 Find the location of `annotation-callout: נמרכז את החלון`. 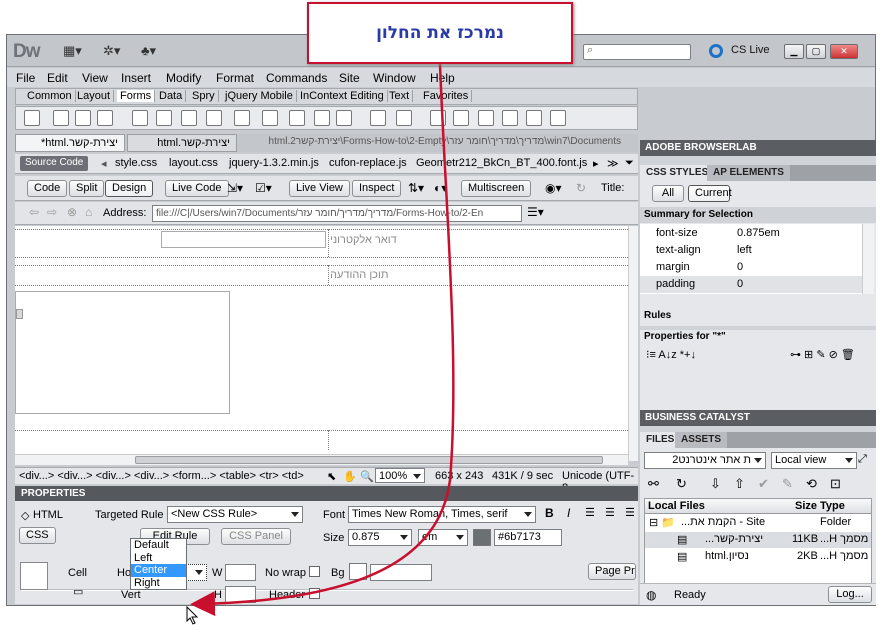

annotation-callout: נמרכז את החלון is located at coordinates (440, 33).